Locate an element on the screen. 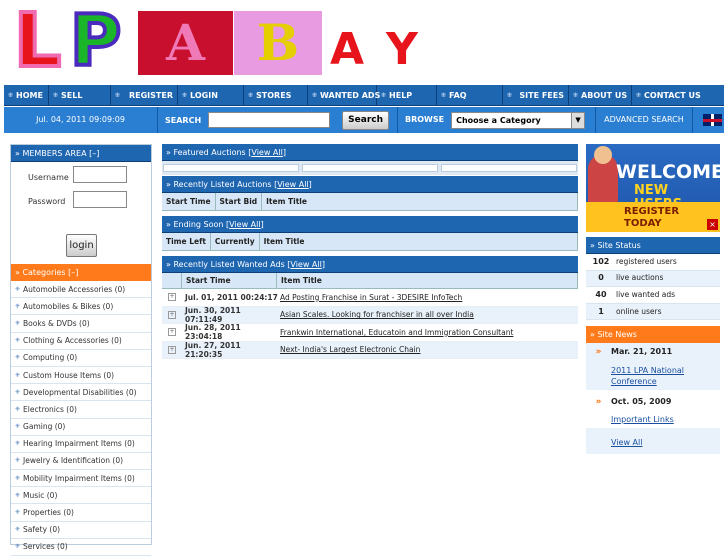  search-input is located at coordinates (269, 120).